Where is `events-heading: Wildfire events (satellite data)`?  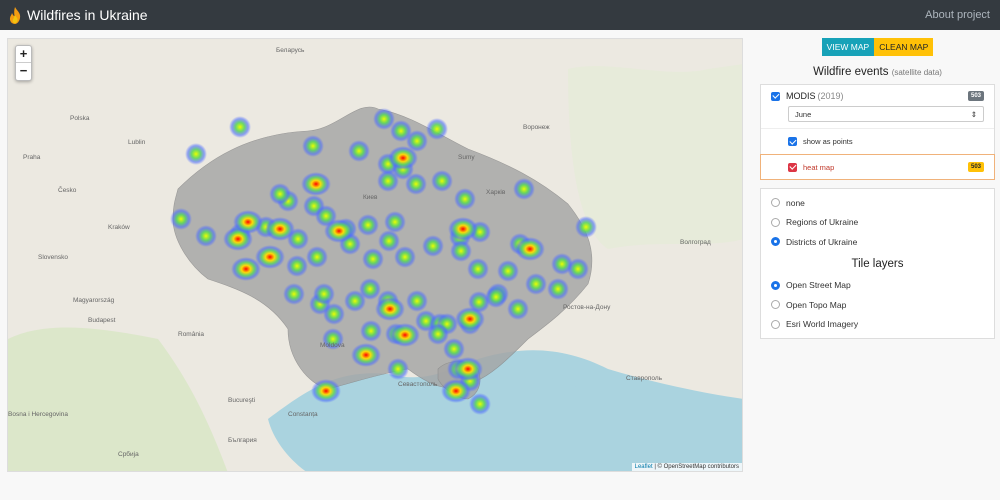 events-heading: Wildfire events (satellite data) is located at coordinates (877, 72).